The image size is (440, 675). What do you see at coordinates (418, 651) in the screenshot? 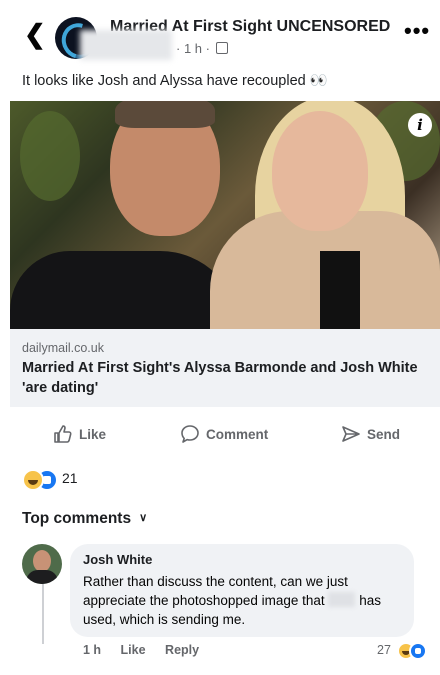
I see `like-reaction-icon` at bounding box center [418, 651].